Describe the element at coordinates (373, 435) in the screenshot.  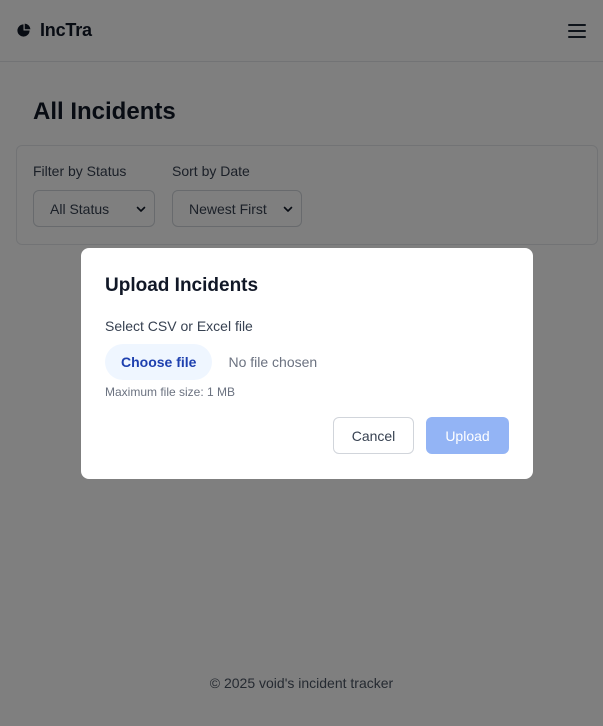
I see `cancel-button: Cancel` at that location.